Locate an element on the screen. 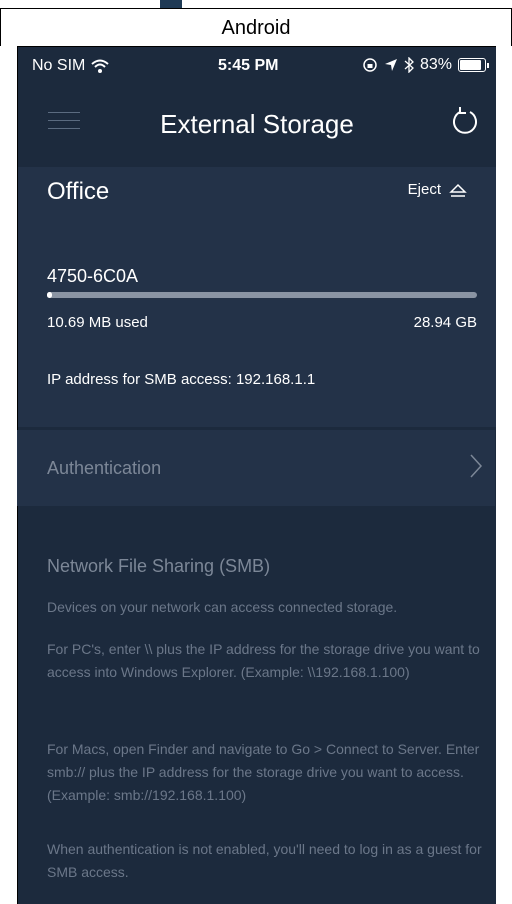  storage-total-text: 28.94 GB is located at coordinates (445, 322).